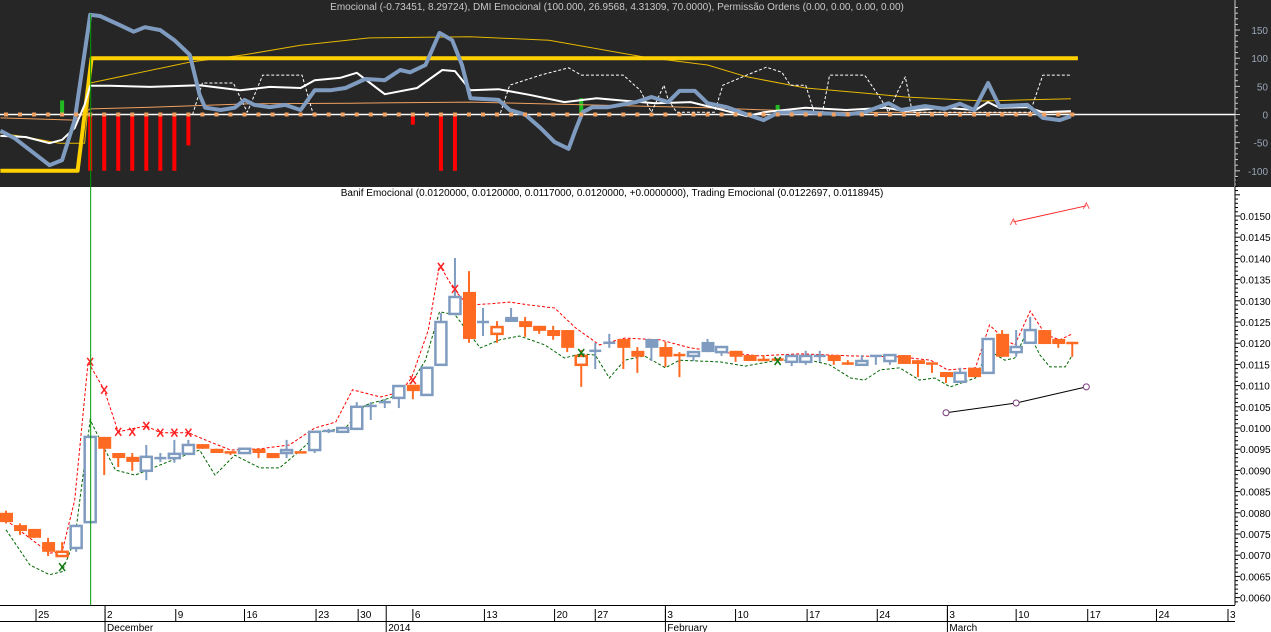 The height and width of the screenshot is (632, 1271). Describe the element at coordinates (1258, 172) in the screenshot. I see `y-tick-label: -100` at that location.